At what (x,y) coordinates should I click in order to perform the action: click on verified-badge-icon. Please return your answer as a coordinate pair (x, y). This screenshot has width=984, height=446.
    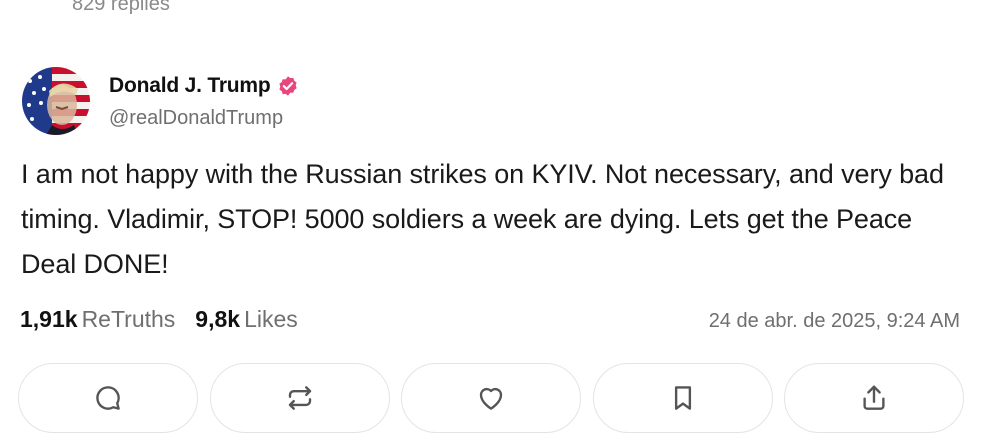
    Looking at the image, I should click on (288, 86).